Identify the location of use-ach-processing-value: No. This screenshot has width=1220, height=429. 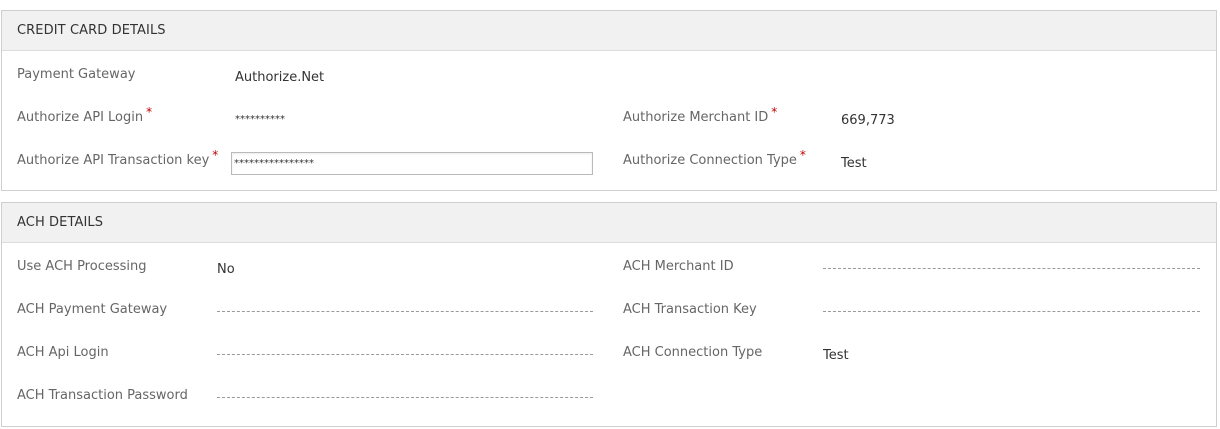
(226, 269).